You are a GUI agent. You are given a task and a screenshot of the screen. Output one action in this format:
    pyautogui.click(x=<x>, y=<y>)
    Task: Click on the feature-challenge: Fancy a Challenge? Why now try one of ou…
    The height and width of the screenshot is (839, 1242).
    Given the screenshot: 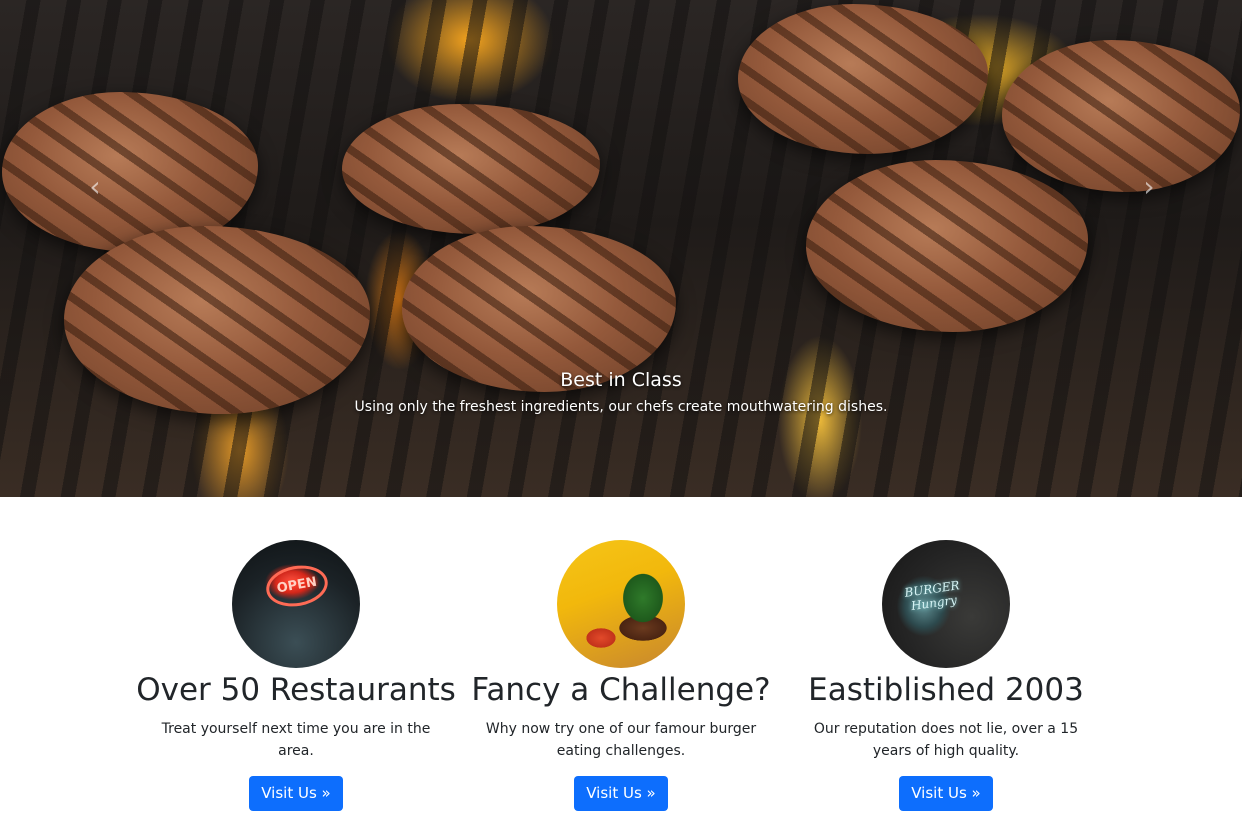 What is the action you would take?
    pyautogui.click(x=621, y=675)
    